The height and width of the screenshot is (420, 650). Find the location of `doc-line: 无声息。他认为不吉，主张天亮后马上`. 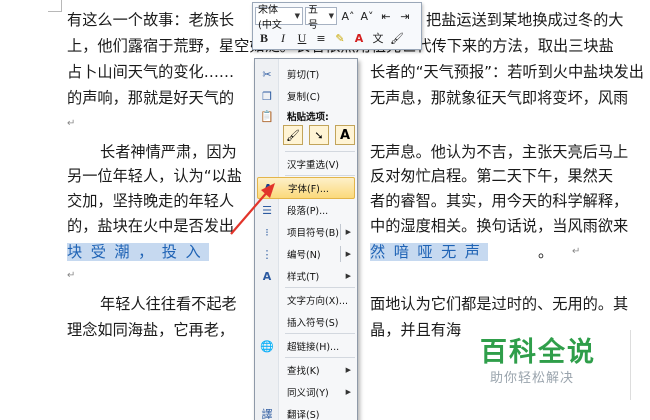

doc-line: 无声息。他认为不吉，主张天亮后马上 is located at coordinates (499, 152).